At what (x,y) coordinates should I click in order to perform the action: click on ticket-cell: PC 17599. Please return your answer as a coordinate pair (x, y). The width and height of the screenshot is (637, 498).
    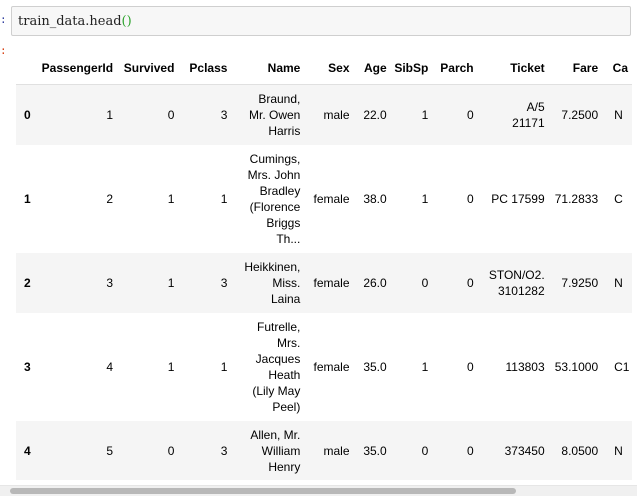
    Looking at the image, I should click on (513, 199).